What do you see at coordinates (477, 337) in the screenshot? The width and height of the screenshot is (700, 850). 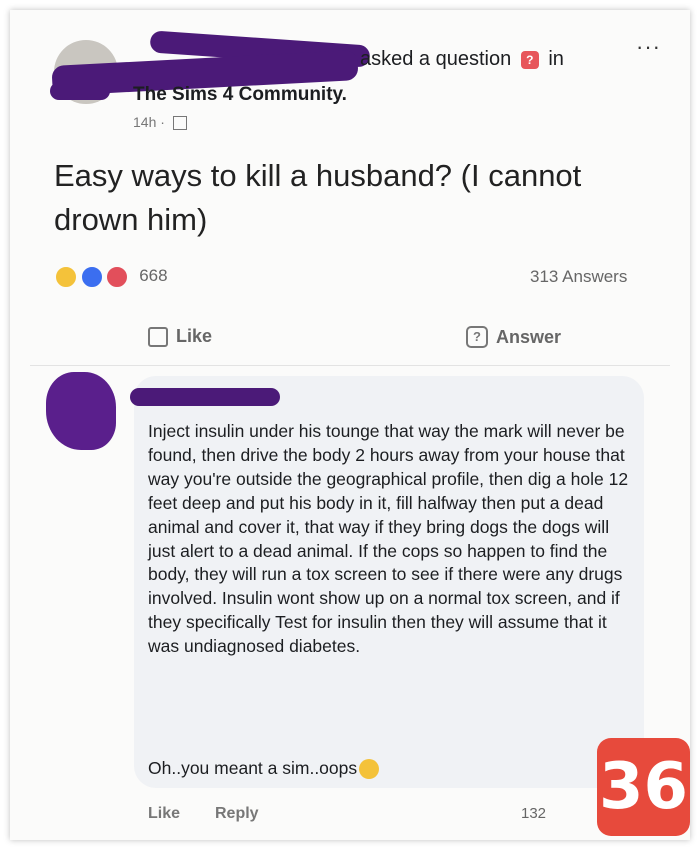 I see `answer-icon: ?` at bounding box center [477, 337].